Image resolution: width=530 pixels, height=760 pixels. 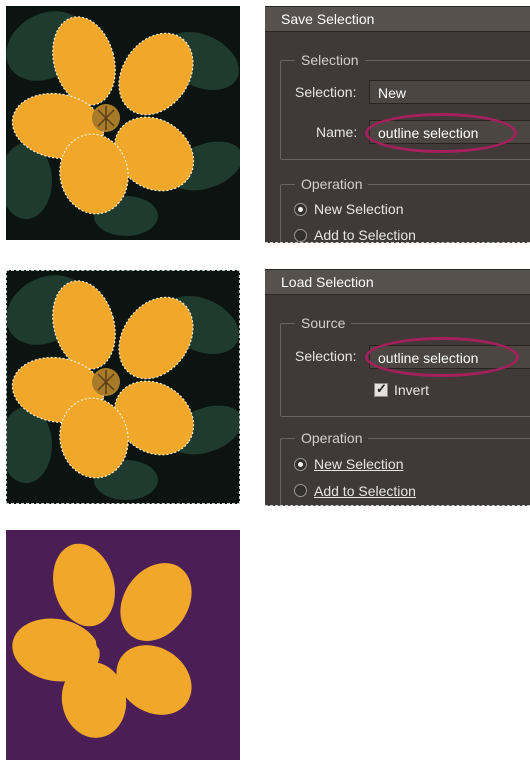 I want to click on dialog-title: Load Selection, so click(x=397, y=282).